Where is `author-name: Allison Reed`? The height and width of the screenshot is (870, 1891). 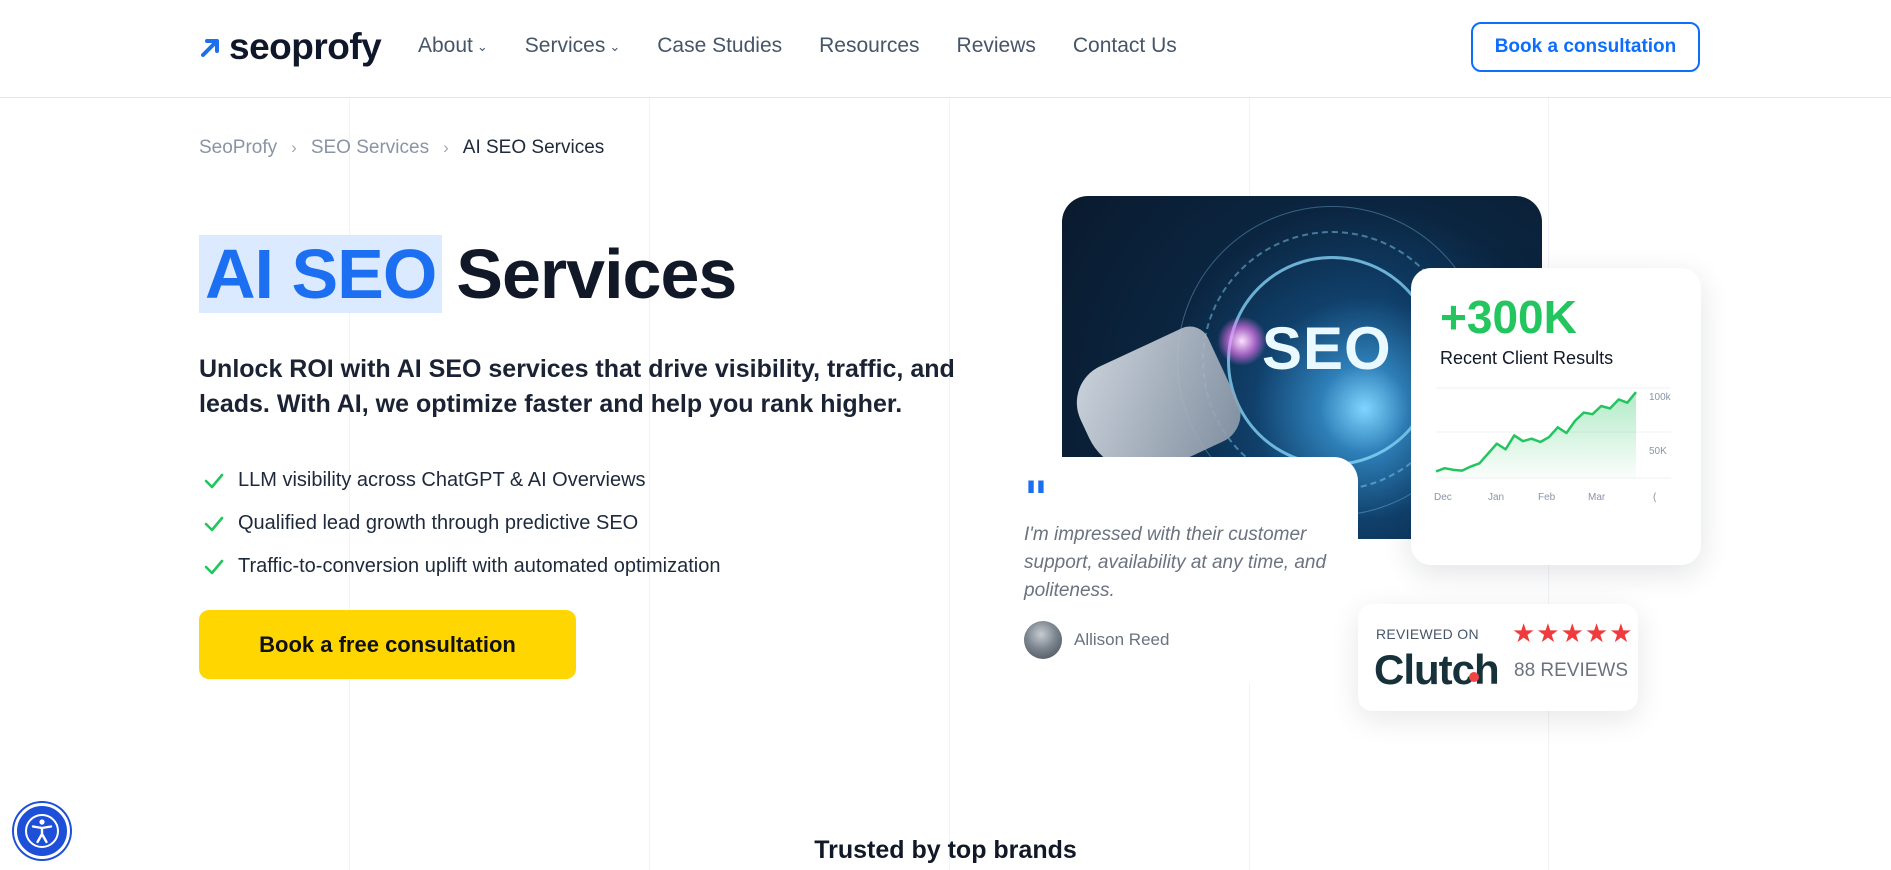
author-name: Allison Reed is located at coordinates (1122, 639).